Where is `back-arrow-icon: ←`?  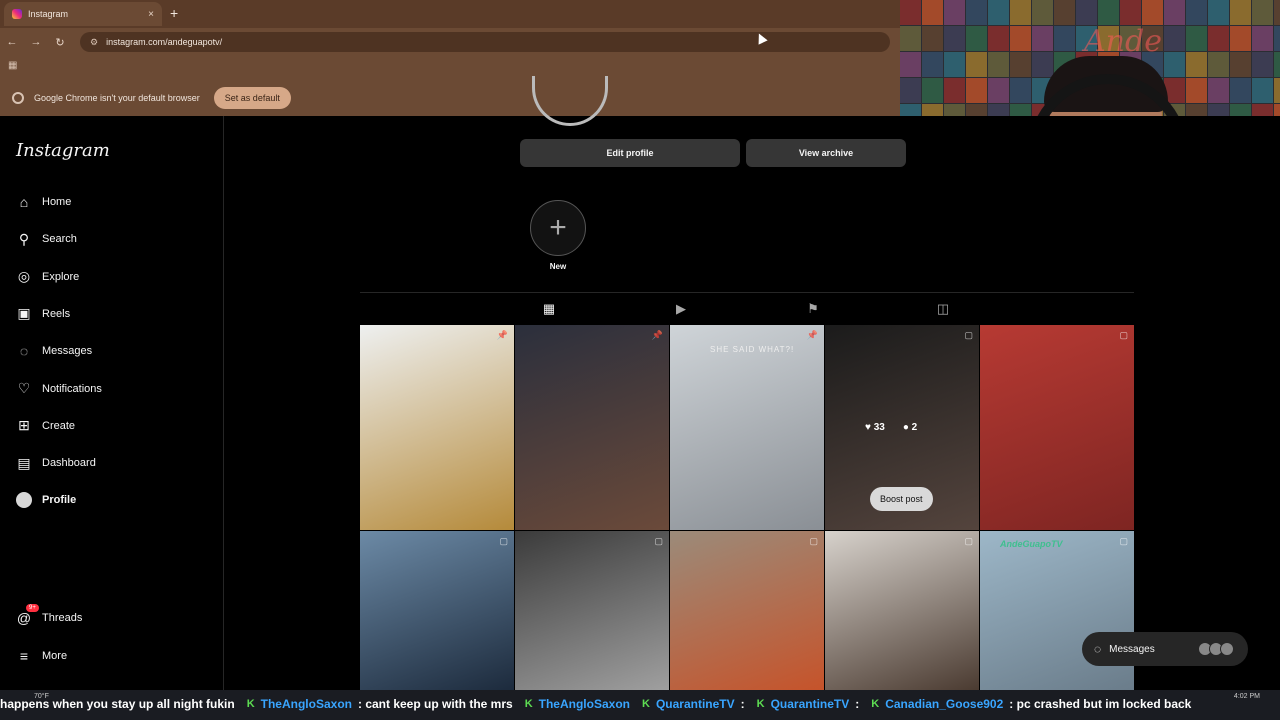 back-arrow-icon: ← is located at coordinates (12, 42).